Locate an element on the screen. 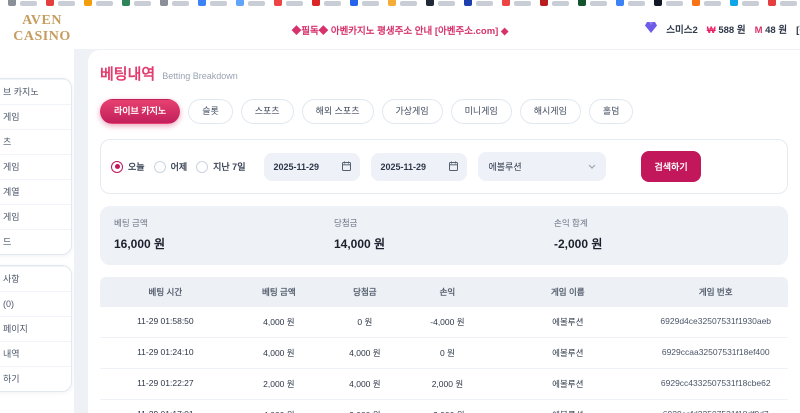 This screenshot has width=800, height=413. summary-label: 당첨금 is located at coordinates (346, 223).